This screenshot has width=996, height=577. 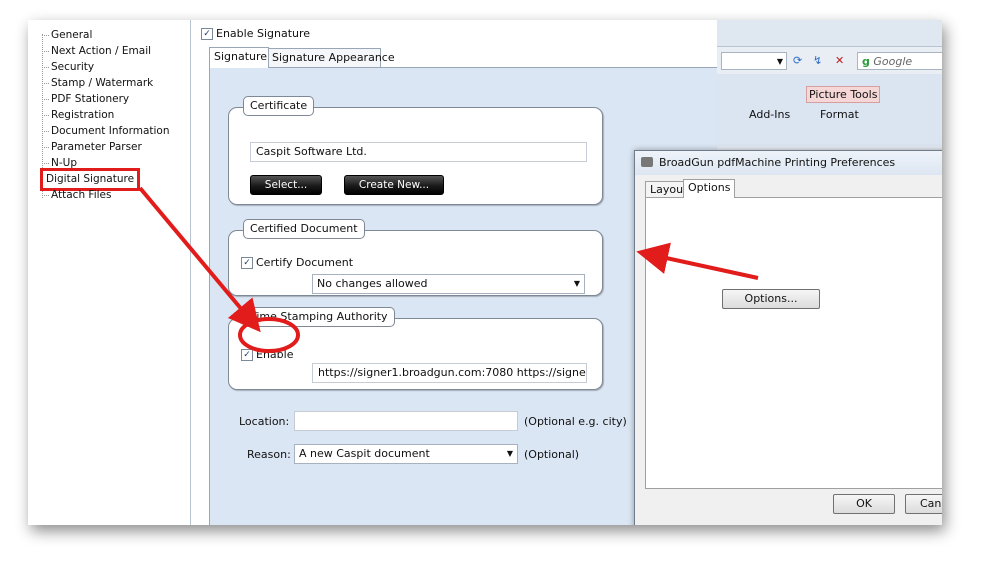 I want to click on location-label: Location:, so click(x=264, y=421).